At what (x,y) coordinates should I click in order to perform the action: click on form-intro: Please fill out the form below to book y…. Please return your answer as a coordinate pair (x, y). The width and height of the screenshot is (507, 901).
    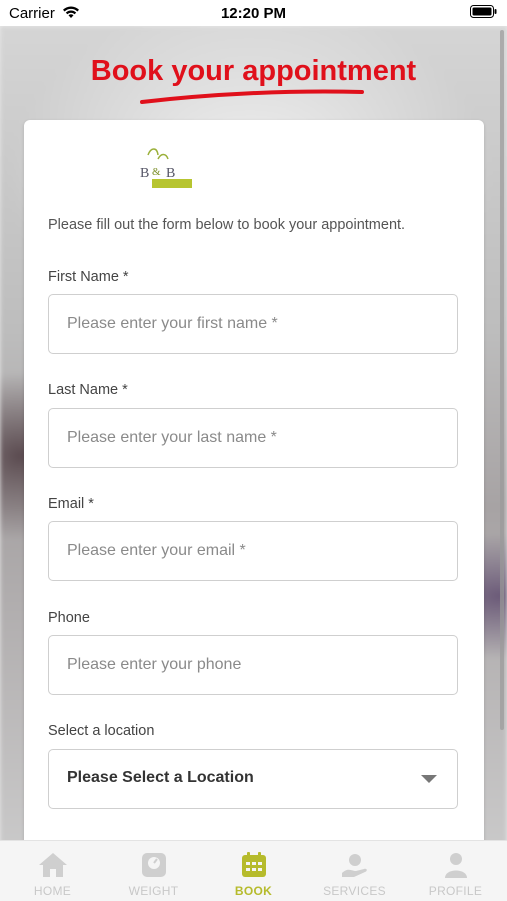
    Looking at the image, I should click on (227, 225).